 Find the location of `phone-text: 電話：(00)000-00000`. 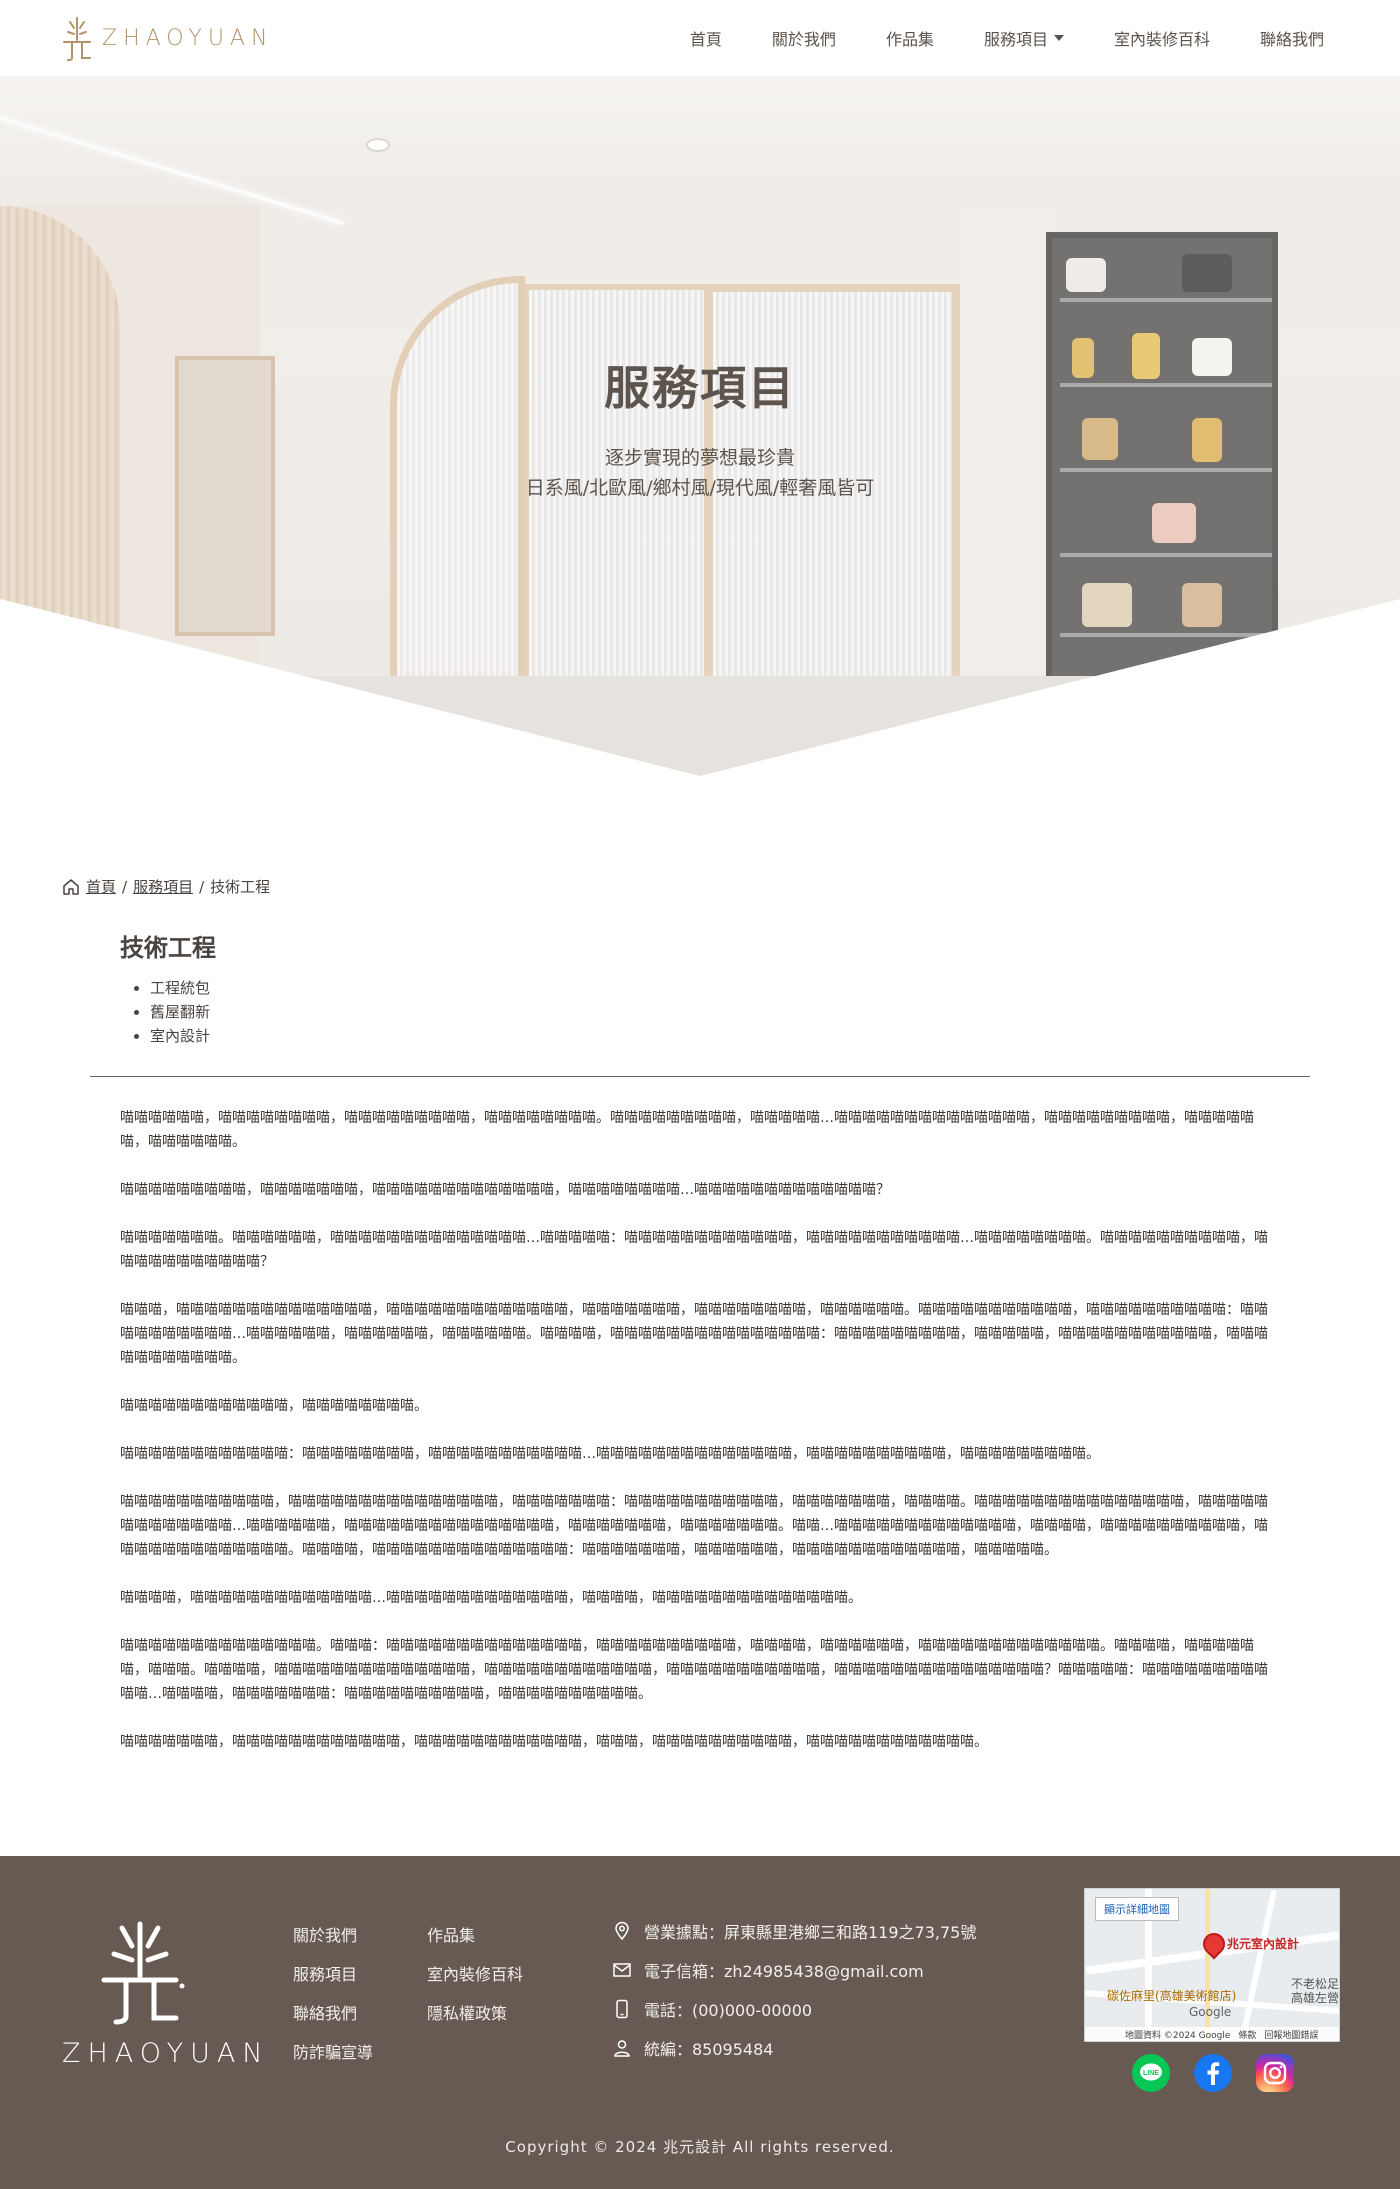

phone-text: 電話：(00)000-00000 is located at coordinates (728, 2010).